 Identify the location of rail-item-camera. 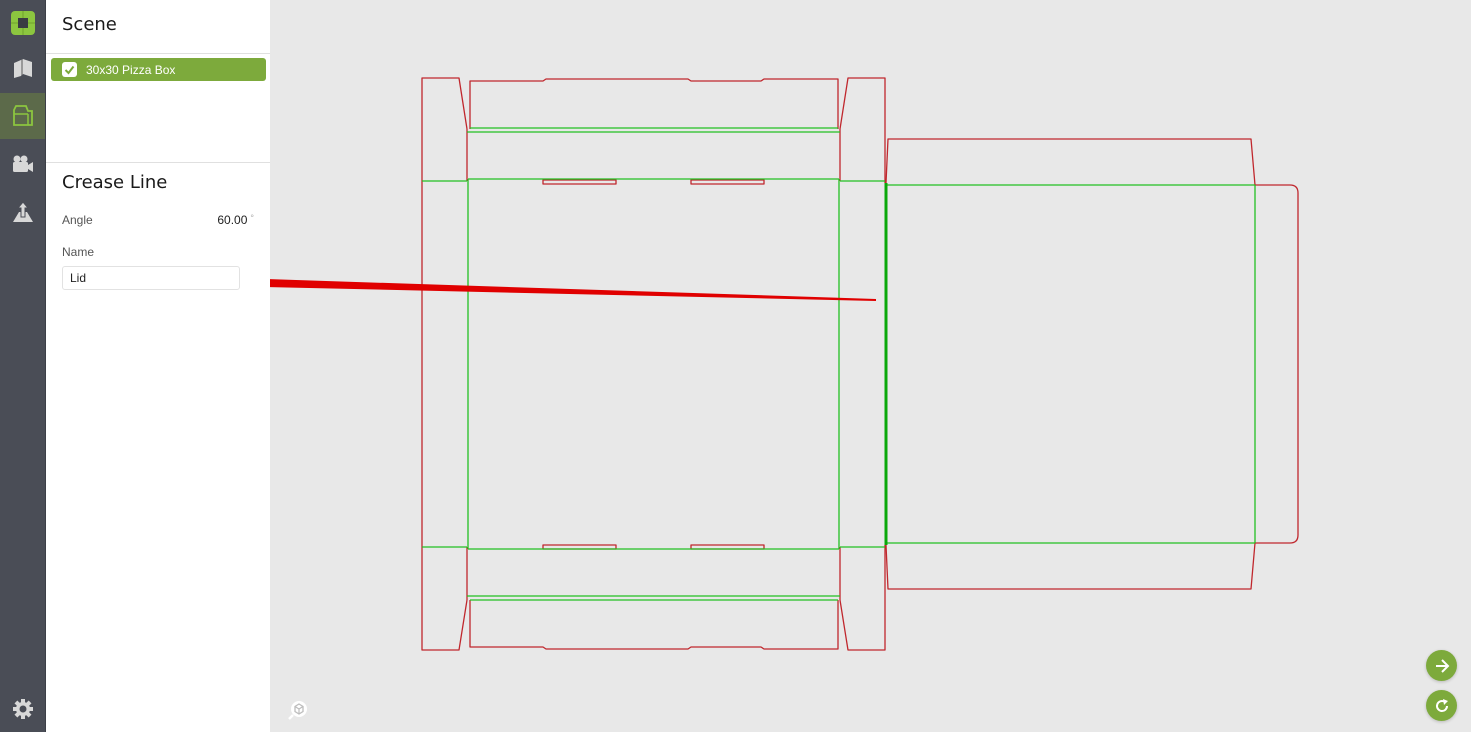
(22, 164).